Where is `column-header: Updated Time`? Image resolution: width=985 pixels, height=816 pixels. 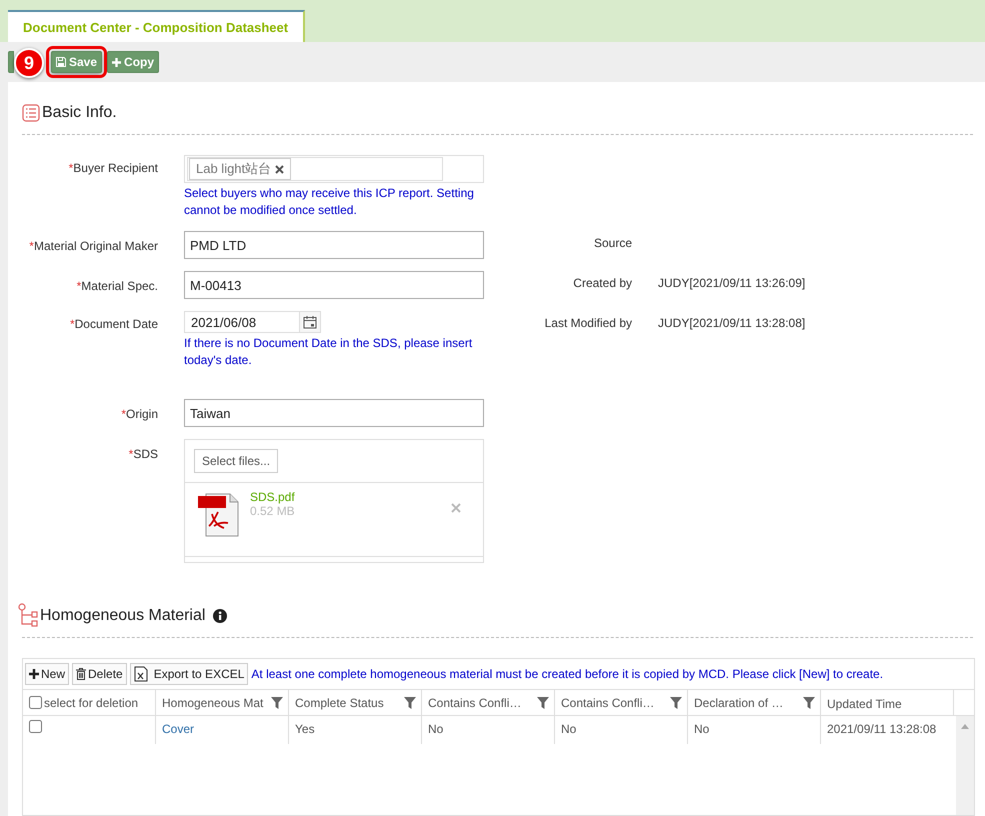
column-header: Updated Time is located at coordinates (887, 702).